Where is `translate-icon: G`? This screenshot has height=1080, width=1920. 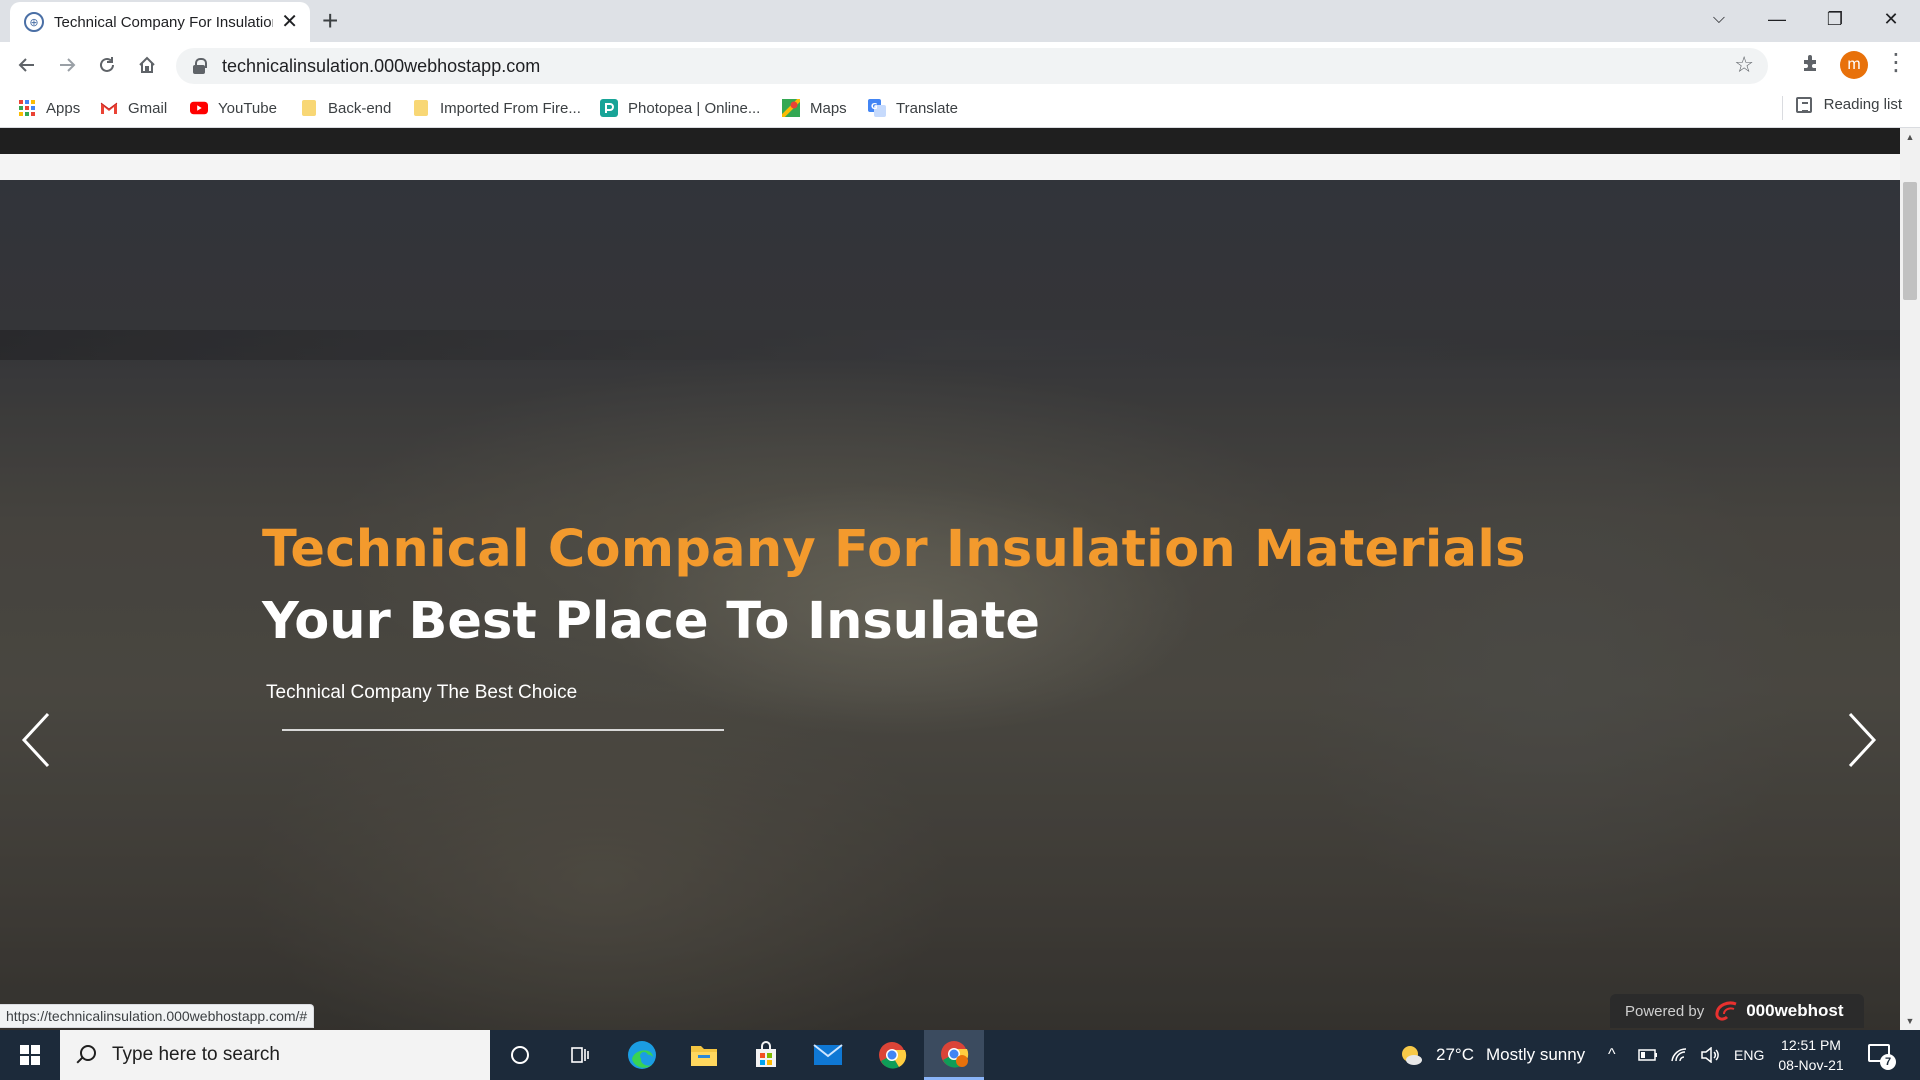 translate-icon: G is located at coordinates (877, 108).